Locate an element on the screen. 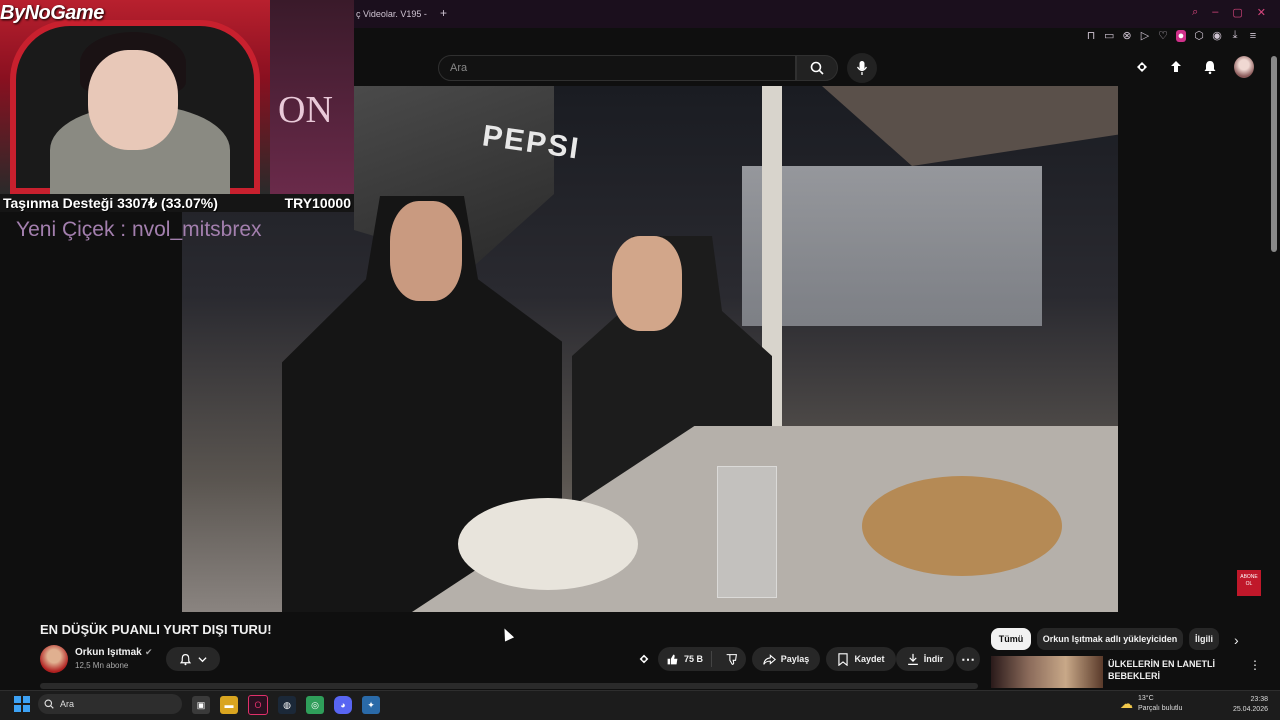 This screenshot has height=720, width=1280. menu-icon: ≡ is located at coordinates (1253, 36).